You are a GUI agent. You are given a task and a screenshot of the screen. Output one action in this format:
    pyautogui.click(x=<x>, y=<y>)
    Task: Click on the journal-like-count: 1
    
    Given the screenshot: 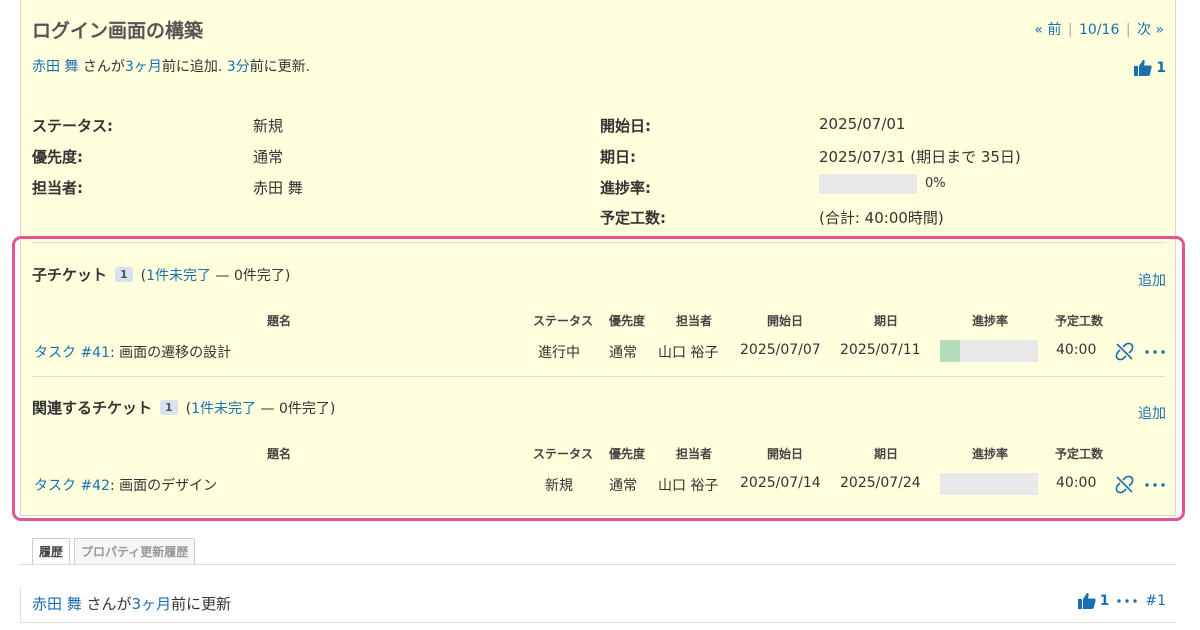 What is the action you would take?
    pyautogui.click(x=1104, y=601)
    